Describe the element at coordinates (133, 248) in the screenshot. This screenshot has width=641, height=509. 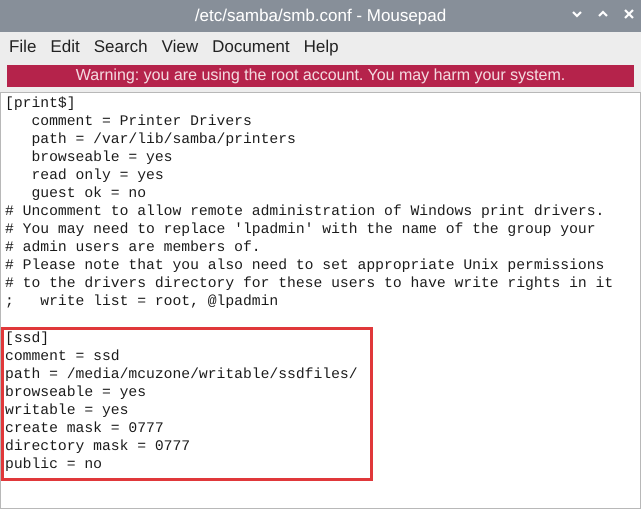
I see `code-line: # admin users are members of.` at that location.